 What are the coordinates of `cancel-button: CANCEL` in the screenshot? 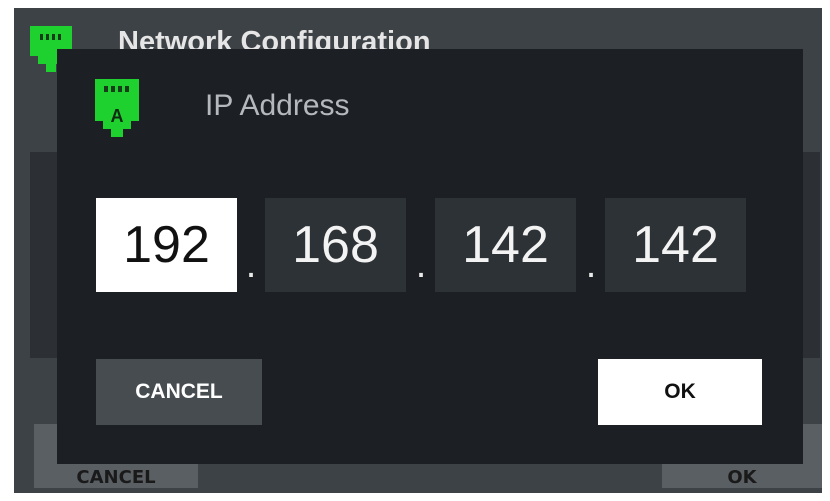 It's located at (179, 392).